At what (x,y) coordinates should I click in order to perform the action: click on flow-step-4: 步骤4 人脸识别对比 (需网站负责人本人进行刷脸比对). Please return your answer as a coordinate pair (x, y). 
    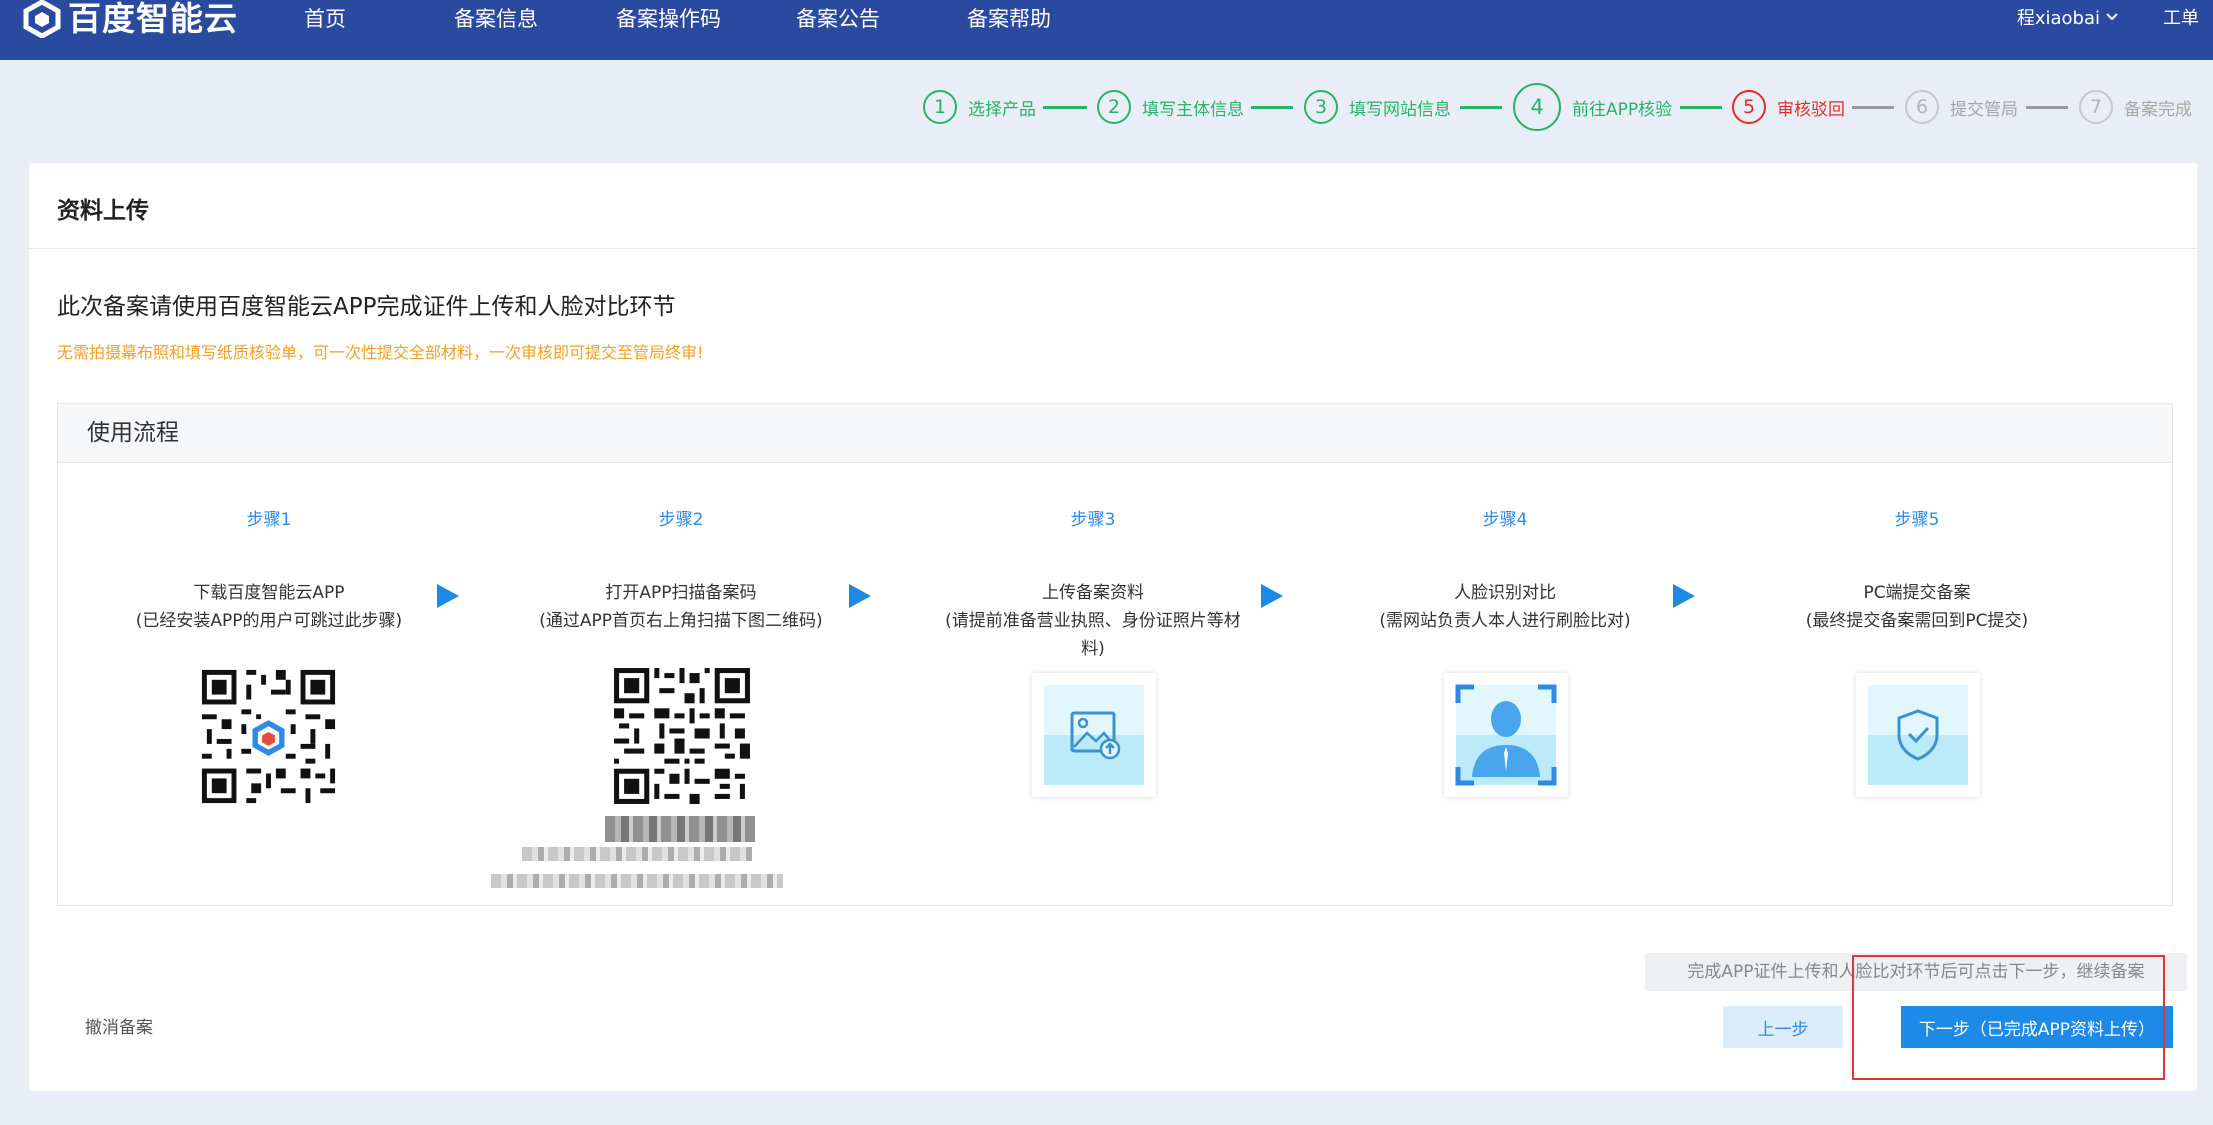
    Looking at the image, I should click on (1505, 683).